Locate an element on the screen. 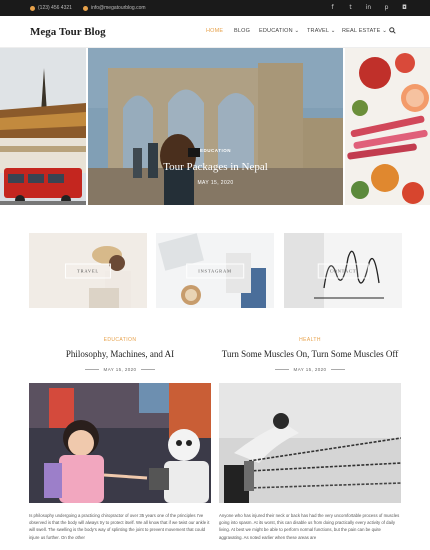 The height and width of the screenshot is (550, 430). email-contact: info@megatourblog.com is located at coordinates (114, 8).